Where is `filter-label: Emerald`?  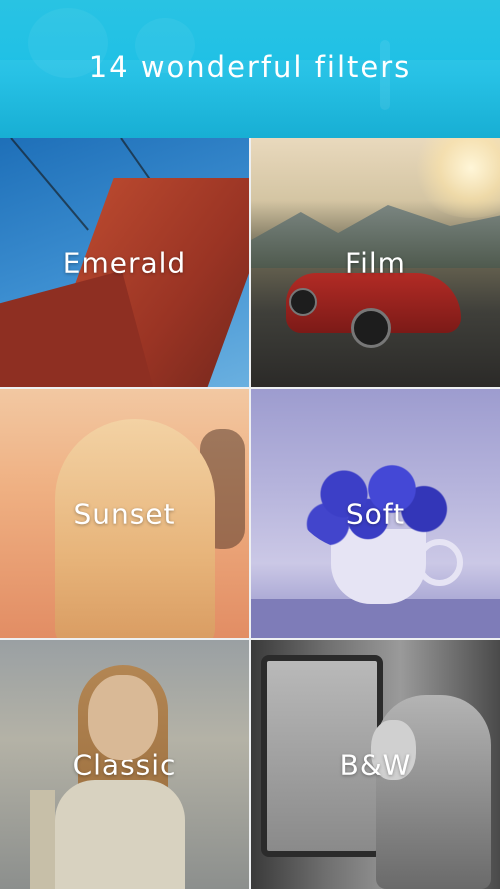
filter-label: Emerald is located at coordinates (124, 262).